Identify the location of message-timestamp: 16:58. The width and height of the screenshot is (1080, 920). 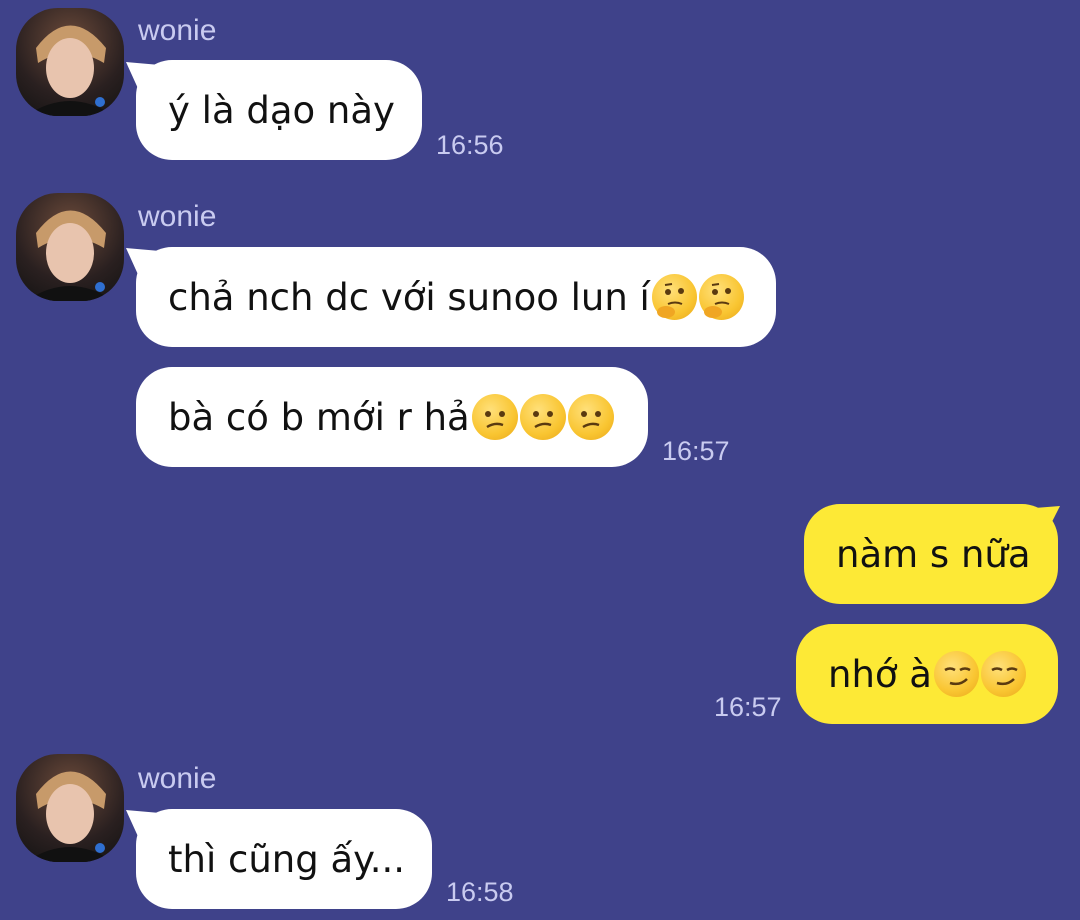
(480, 892).